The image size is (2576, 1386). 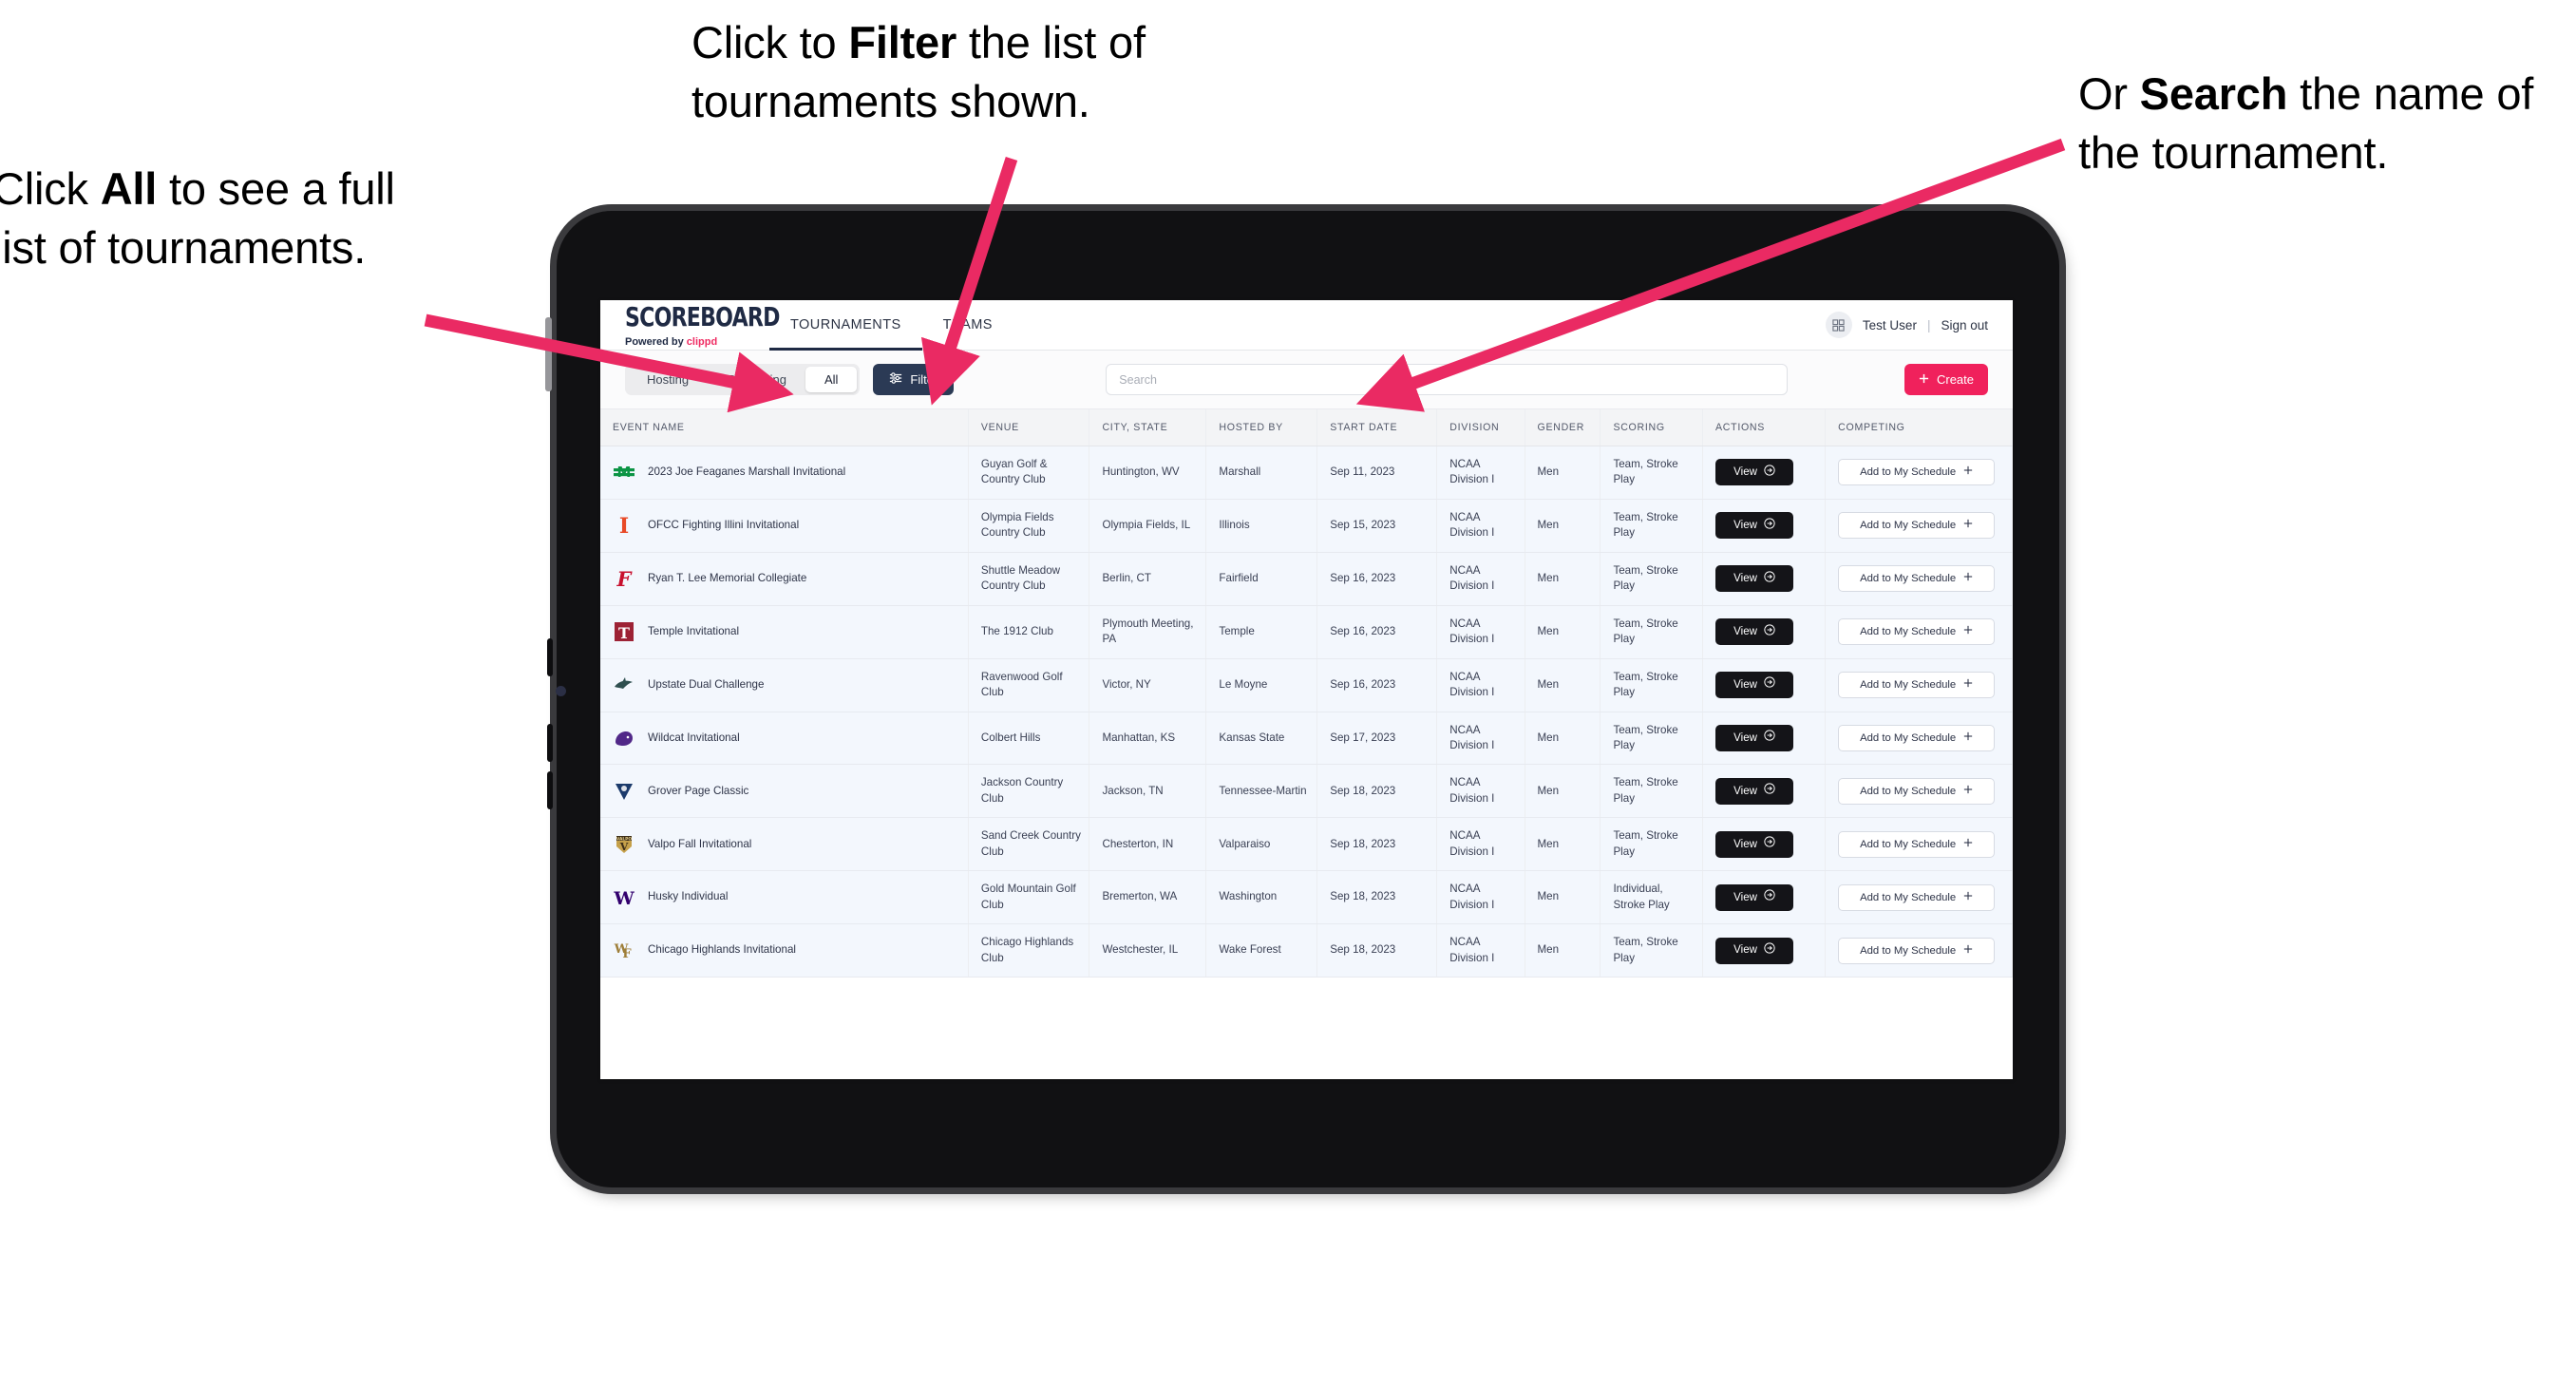 I want to click on volume-up-button, so click(x=550, y=657).